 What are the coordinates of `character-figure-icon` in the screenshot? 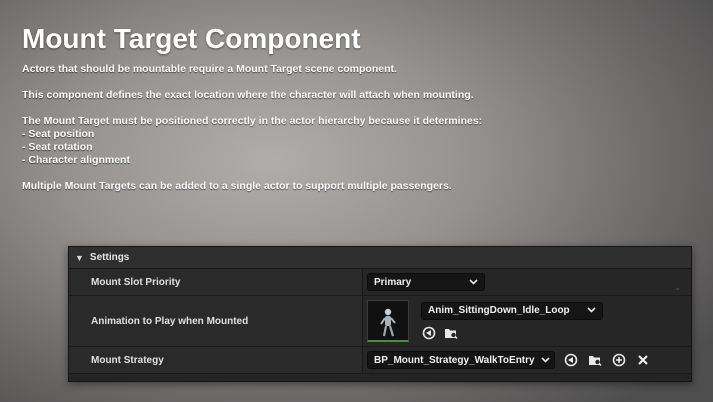 It's located at (388, 322).